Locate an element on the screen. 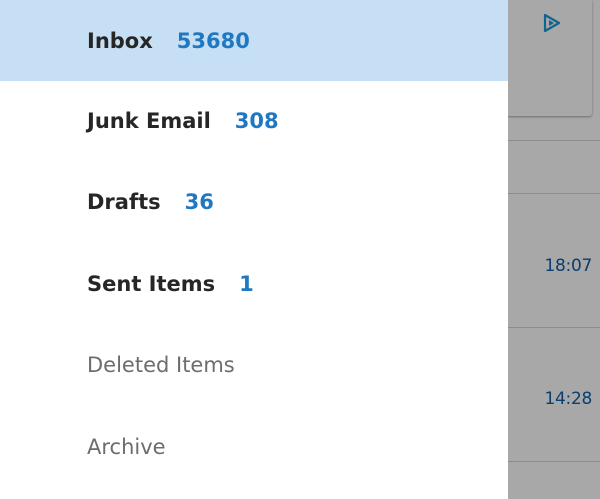 The image size is (600, 499). unread-count: 53680 is located at coordinates (213, 40).